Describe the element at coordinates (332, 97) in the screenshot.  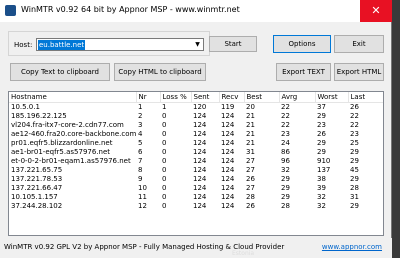
I see `column-header: Worst` at that location.